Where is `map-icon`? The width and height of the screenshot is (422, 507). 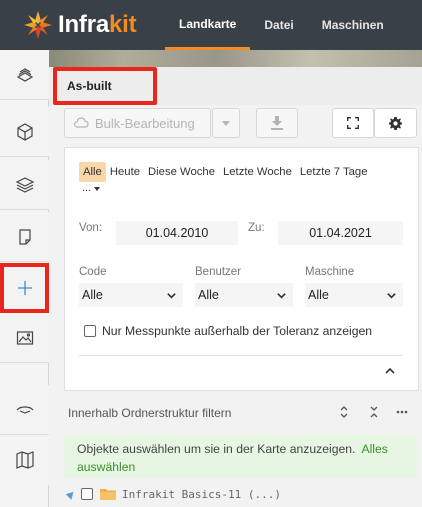 map-icon is located at coordinates (24, 460).